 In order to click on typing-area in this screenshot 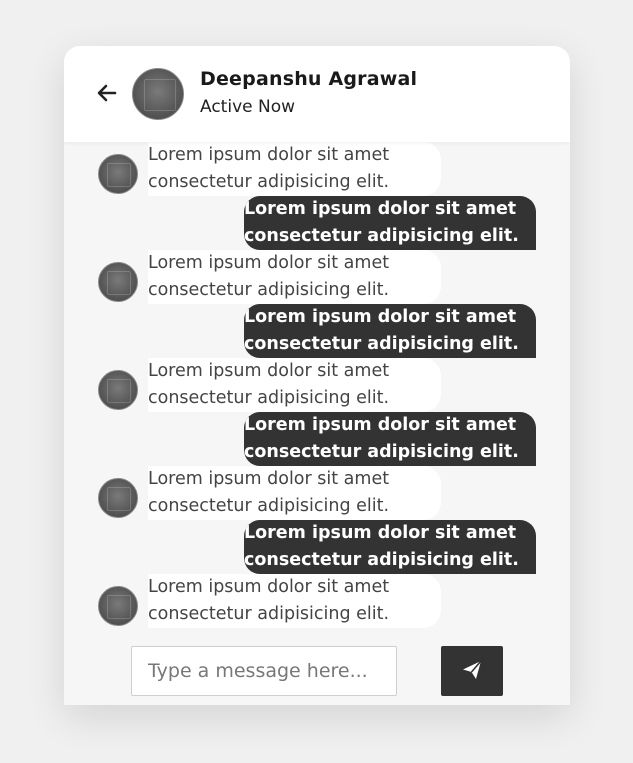, I will do `click(317, 671)`.